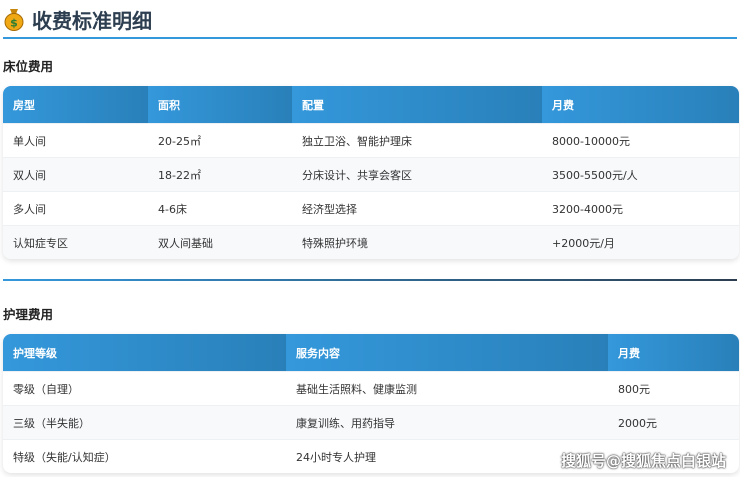 The width and height of the screenshot is (740, 477). Describe the element at coordinates (185, 243) in the screenshot. I see `table-cell: 双人间基础` at that location.